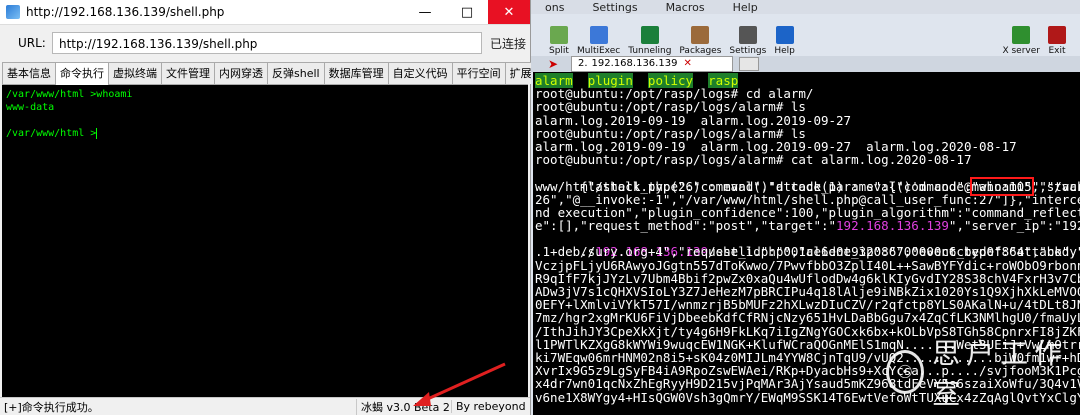 This screenshot has width=1080, height=415. Describe the element at coordinates (508, 43) in the screenshot. I see `connection-status: 已连接` at that location.